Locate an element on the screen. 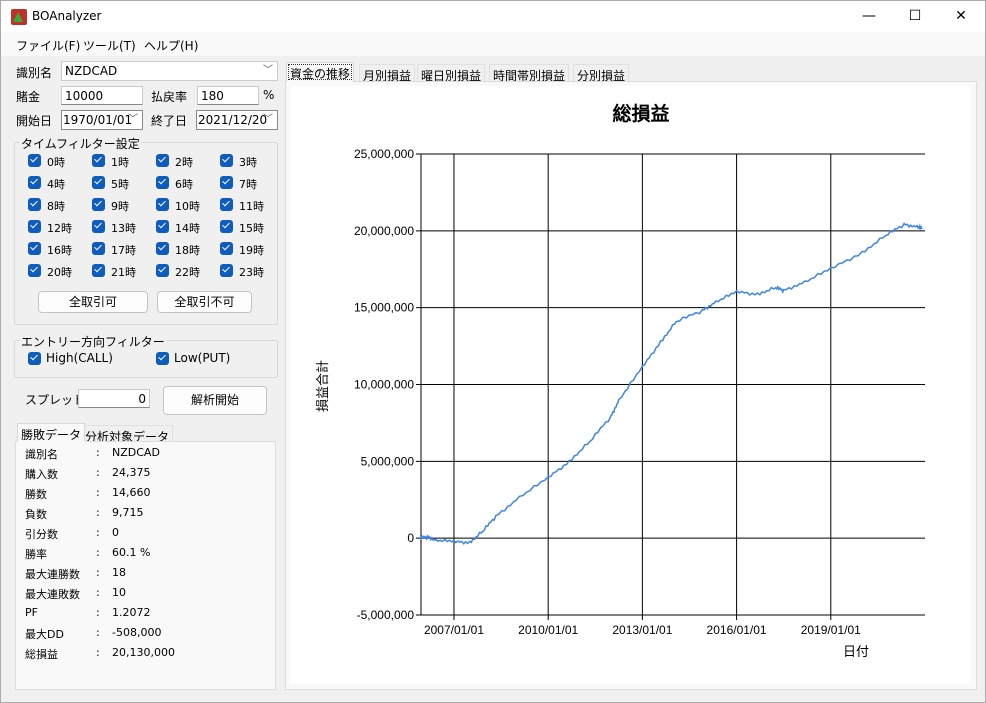  menu-file: ファイル(F) is located at coordinates (48, 45).